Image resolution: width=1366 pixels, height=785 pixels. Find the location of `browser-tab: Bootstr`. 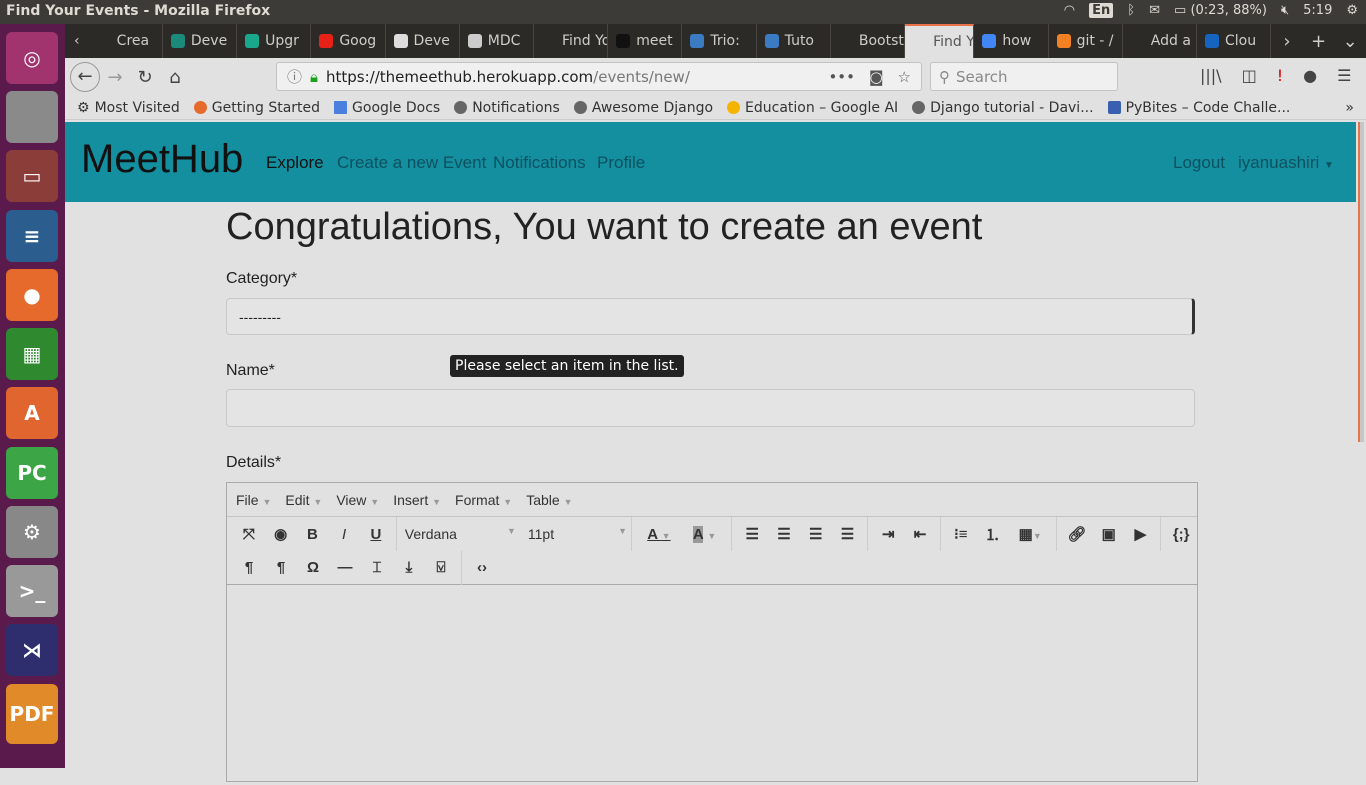

browser-tab: Bootstr is located at coordinates (868, 41).